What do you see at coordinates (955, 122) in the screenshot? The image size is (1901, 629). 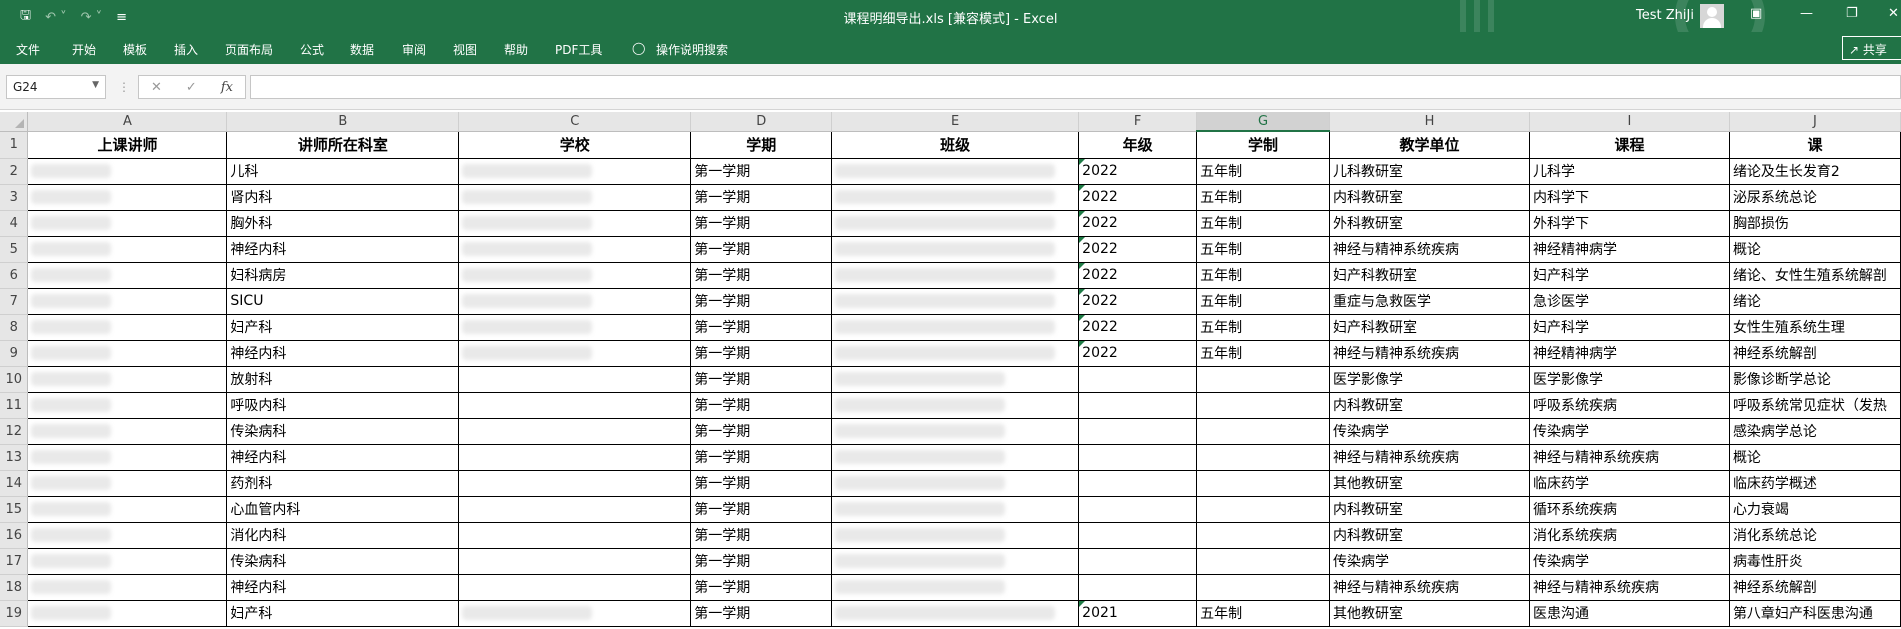 I see `column-header-e: E` at bounding box center [955, 122].